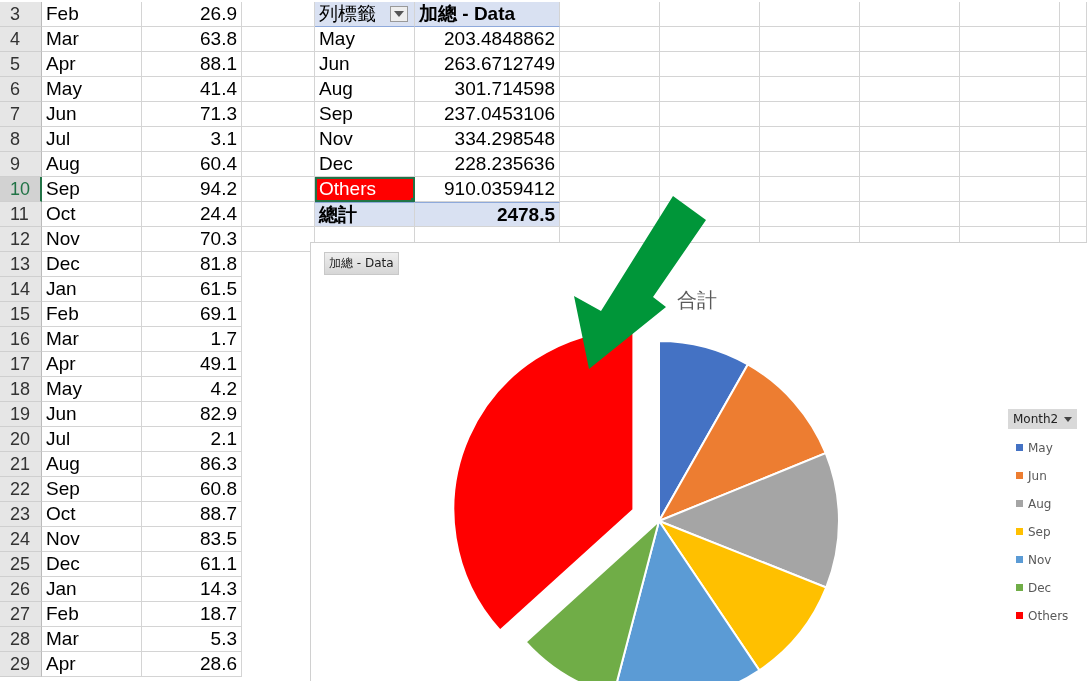 This screenshot has height=681, width=1087. Describe the element at coordinates (192, 339) in the screenshot. I see `table-cell: 1.7` at that location.